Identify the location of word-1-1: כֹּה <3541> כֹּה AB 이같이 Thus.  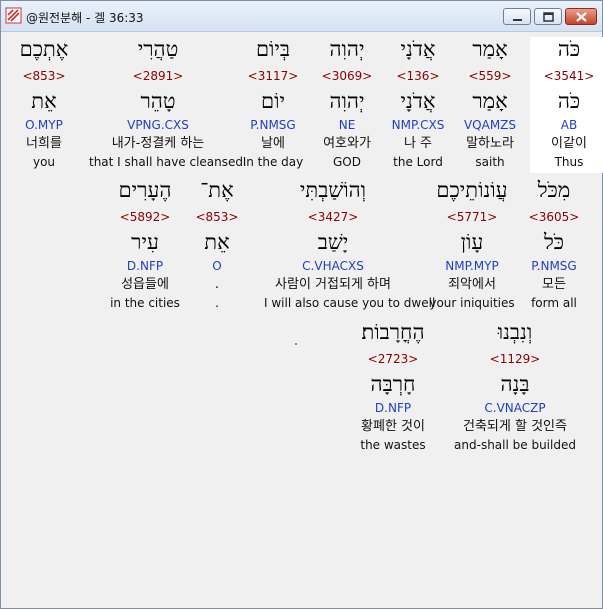
(566, 105).